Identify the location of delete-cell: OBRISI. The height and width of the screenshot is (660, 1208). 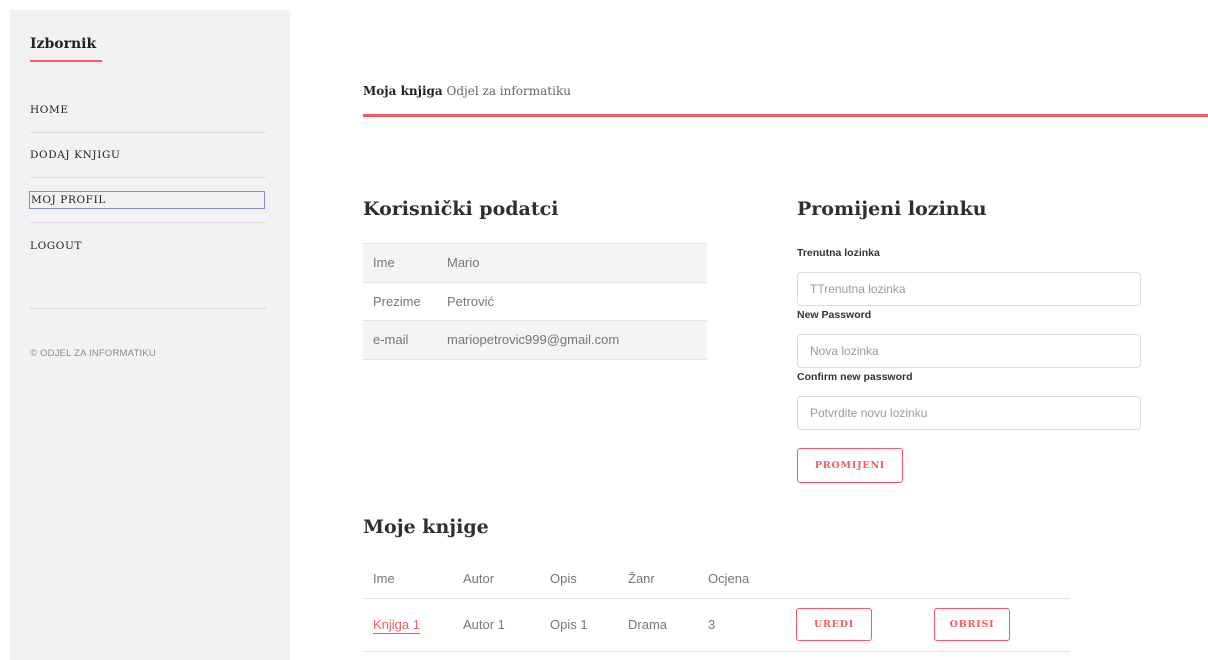
(997, 624).